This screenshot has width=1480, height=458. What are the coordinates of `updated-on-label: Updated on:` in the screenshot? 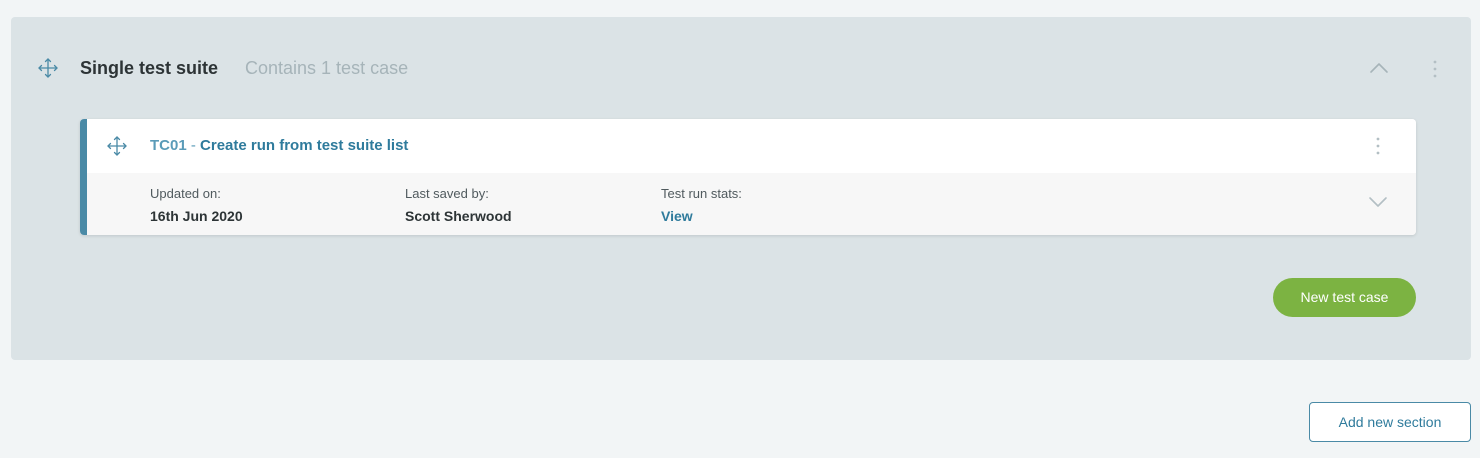 It's located at (185, 193).